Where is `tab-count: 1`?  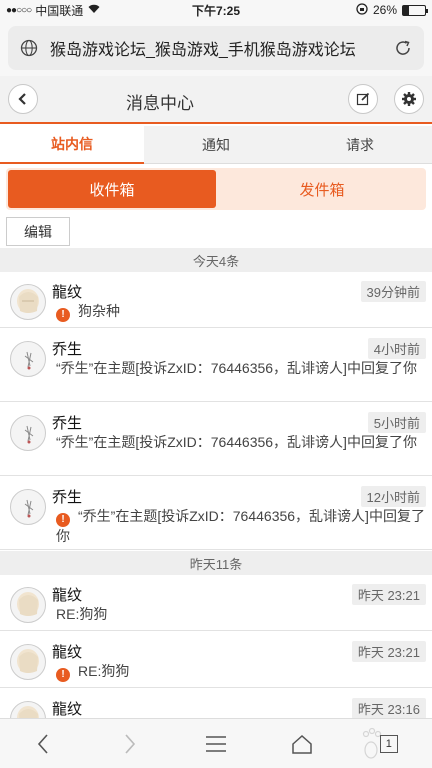 tab-count: 1 is located at coordinates (388, 743).